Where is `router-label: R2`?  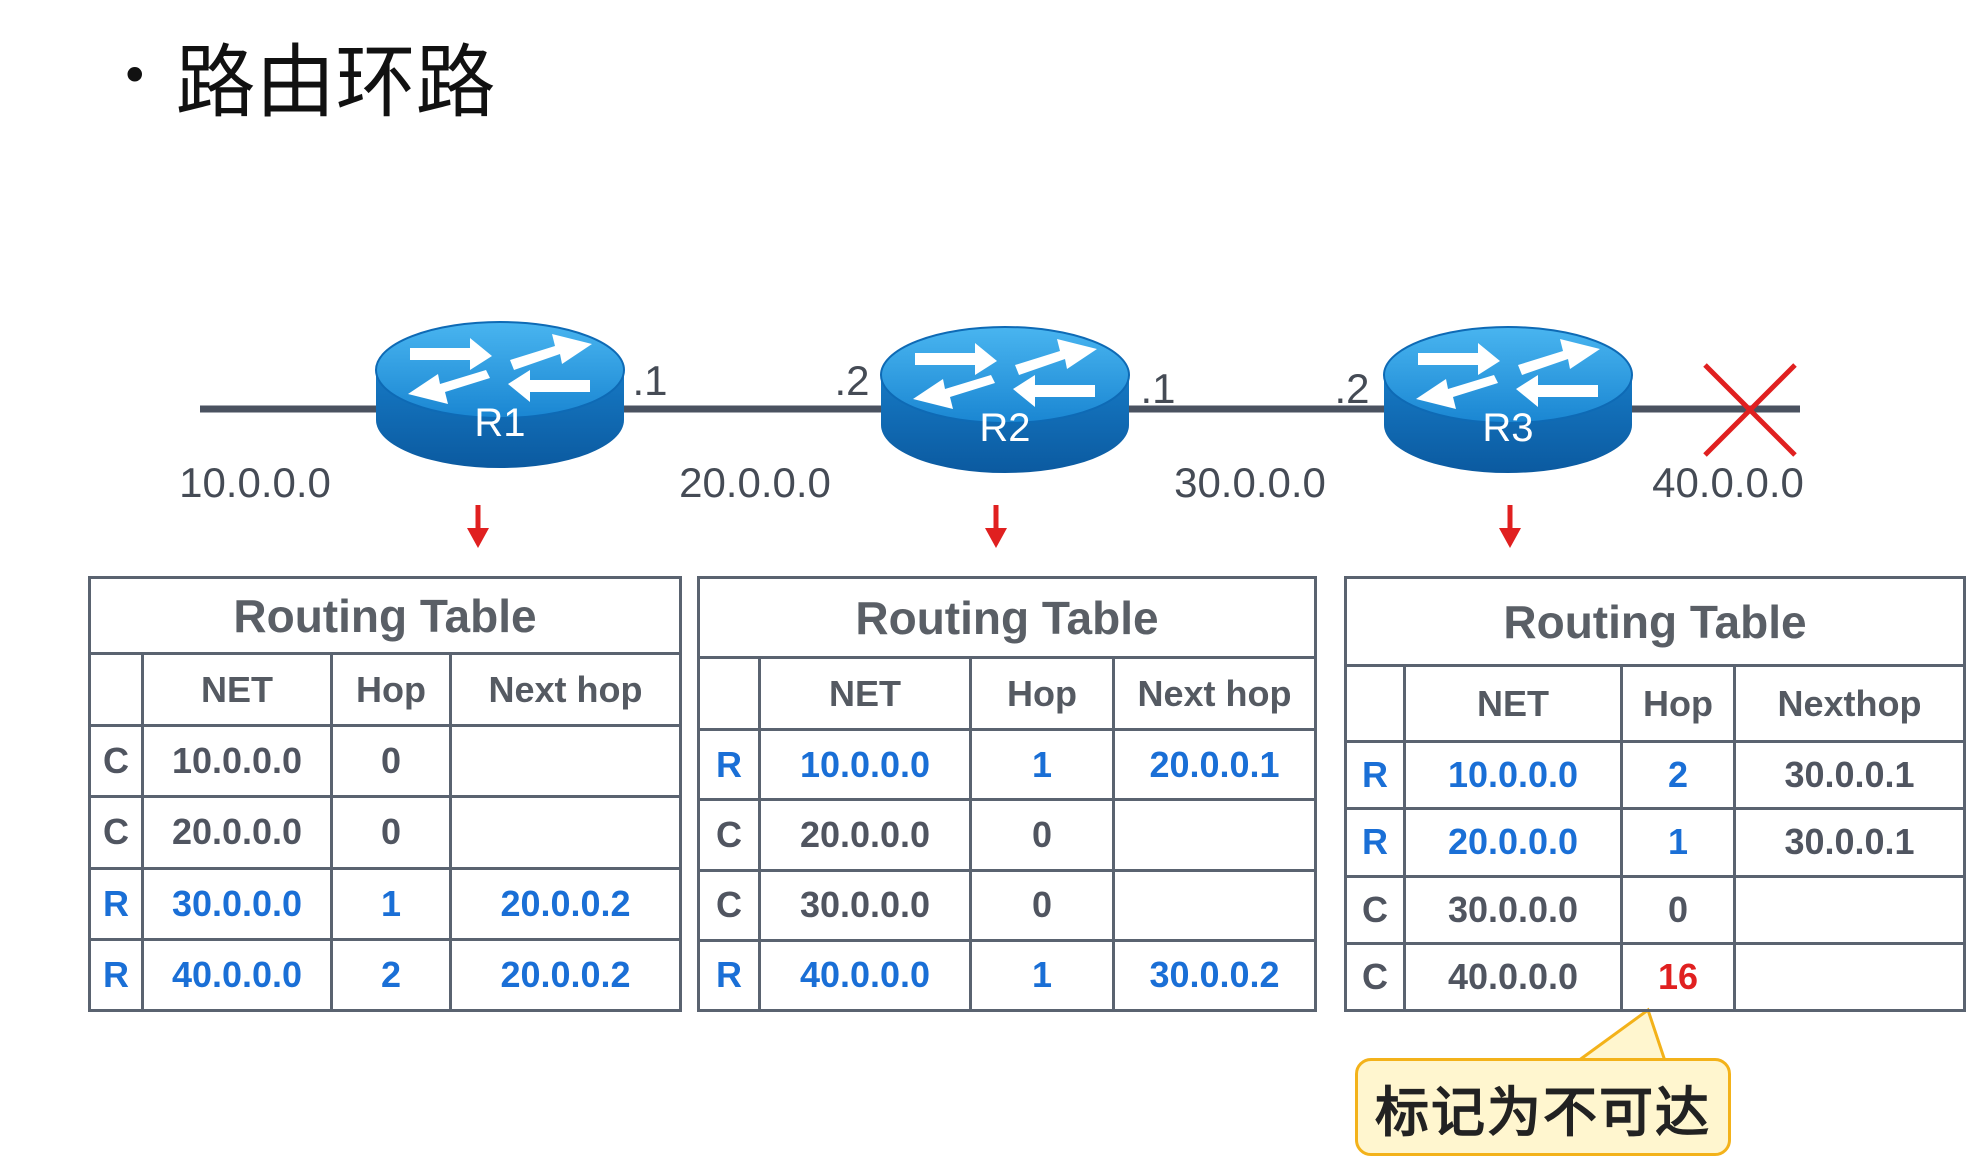 router-label: R2 is located at coordinates (1004, 428).